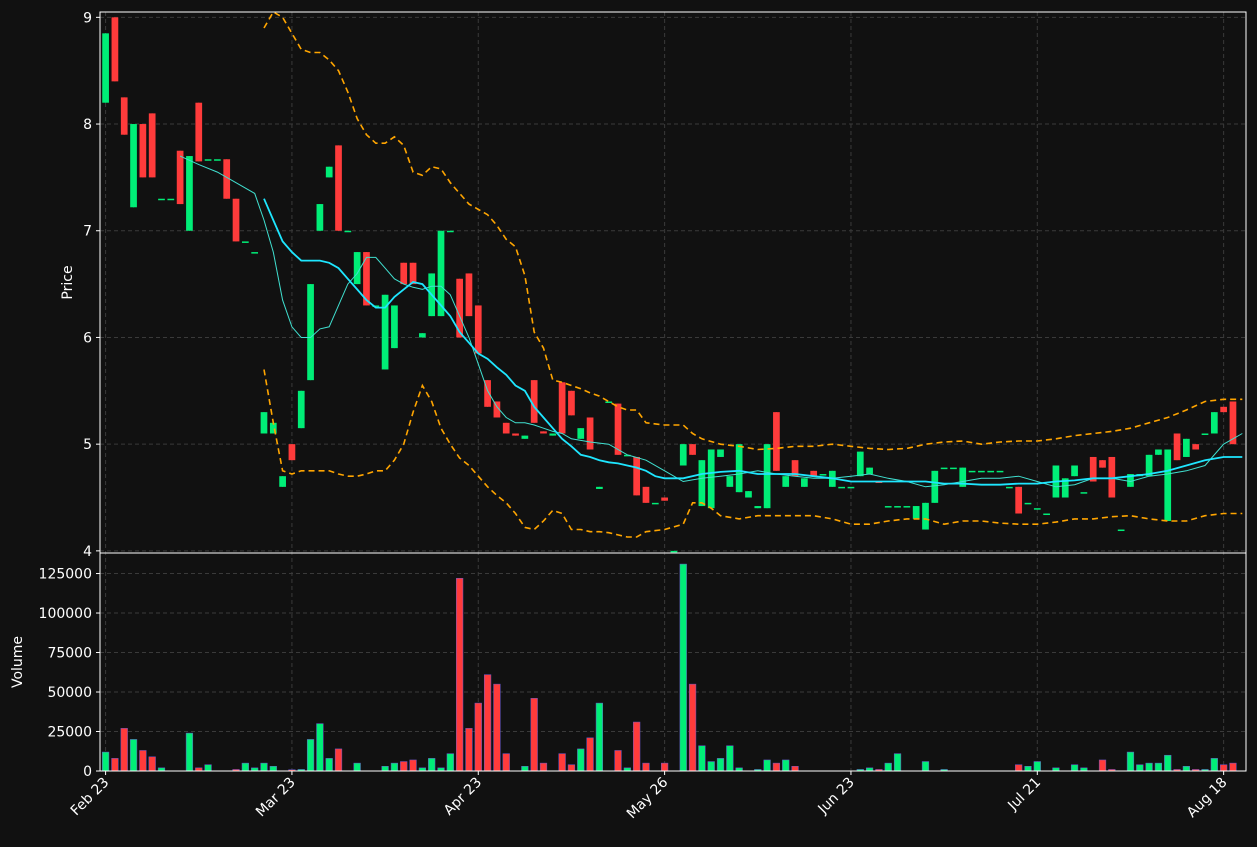  Describe the element at coordinates (87, 338) in the screenshot. I see `price-tick-label: 6` at that location.